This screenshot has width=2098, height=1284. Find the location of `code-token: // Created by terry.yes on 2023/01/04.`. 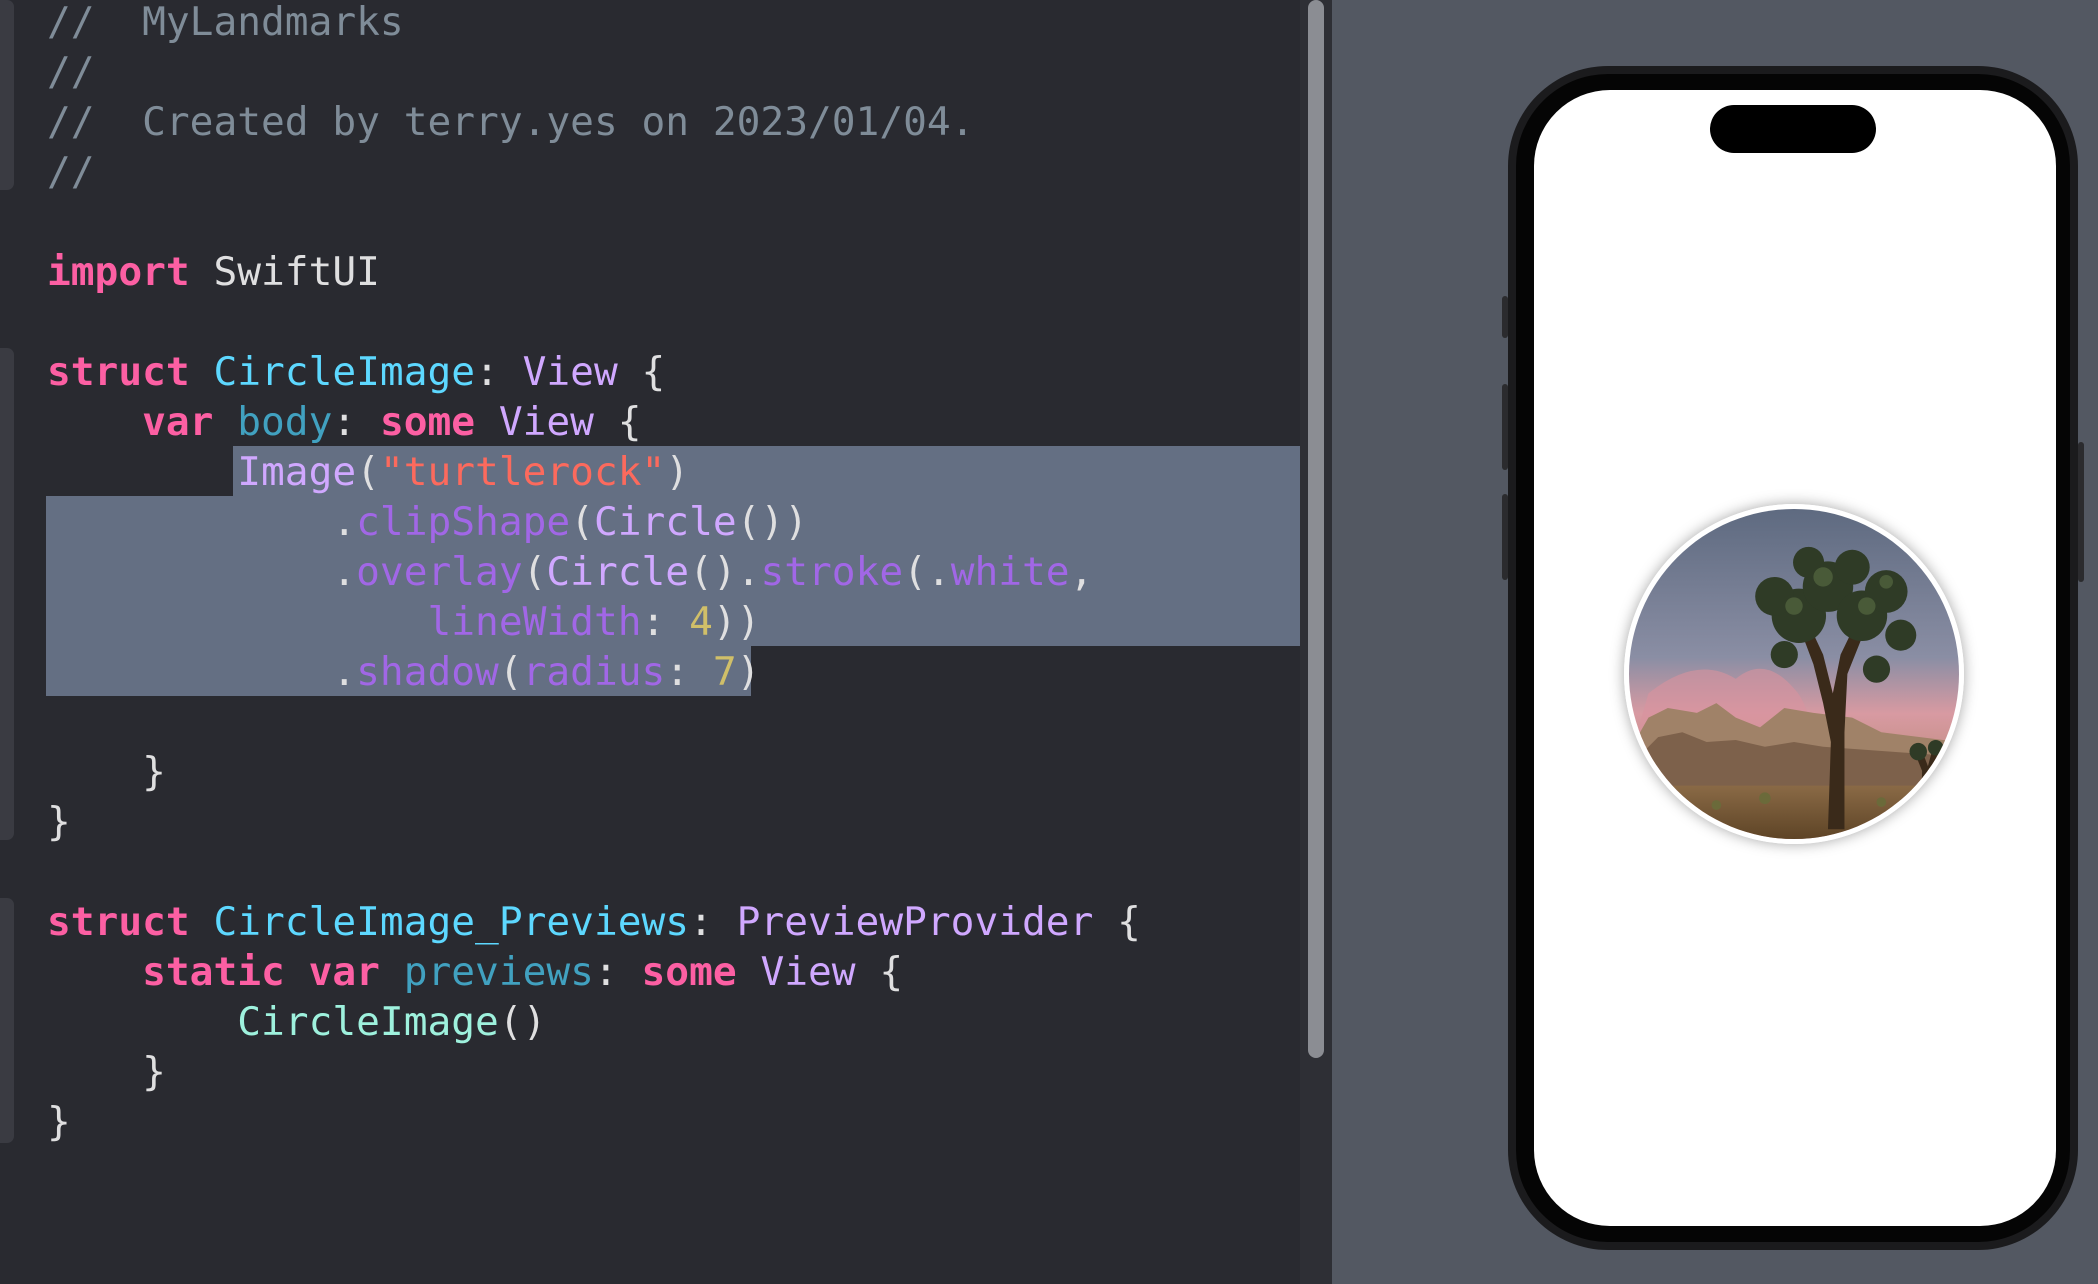

code-token: // Created by terry.yes on 2023/01/04. is located at coordinates (511, 122).